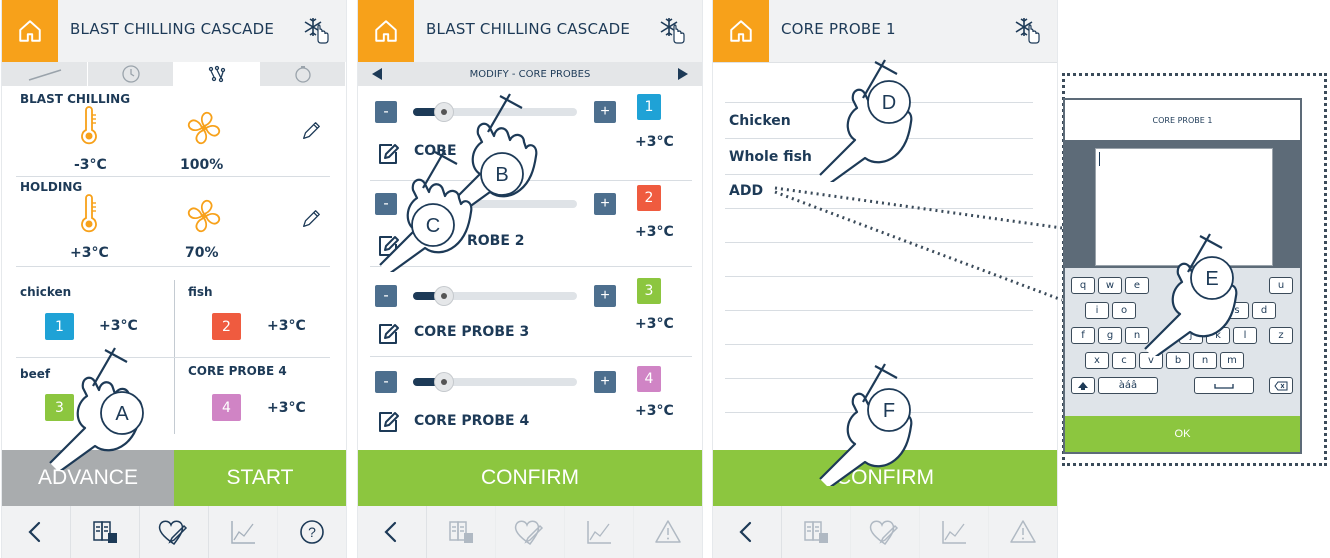 The image size is (1330, 558). I want to click on space-key, so click(1224, 385).